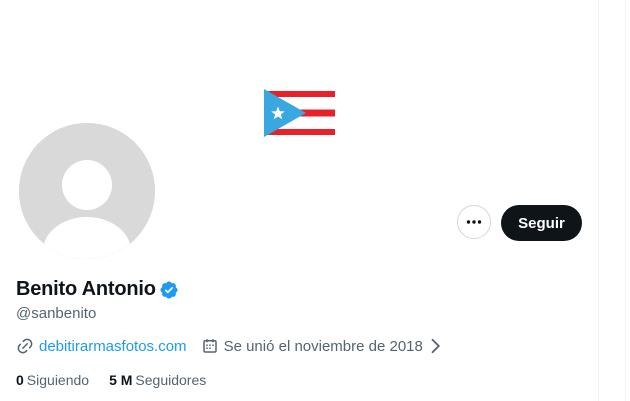 This screenshot has height=401, width=630. I want to click on followers-count: 5 M, so click(121, 380).